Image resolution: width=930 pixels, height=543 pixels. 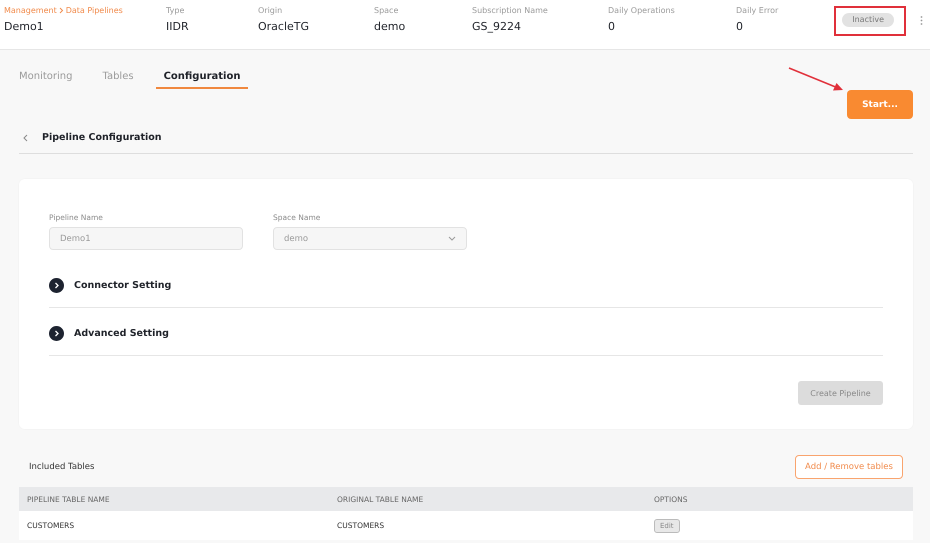 What do you see at coordinates (284, 26) in the screenshot?
I see `field-value: OracleTG` at bounding box center [284, 26].